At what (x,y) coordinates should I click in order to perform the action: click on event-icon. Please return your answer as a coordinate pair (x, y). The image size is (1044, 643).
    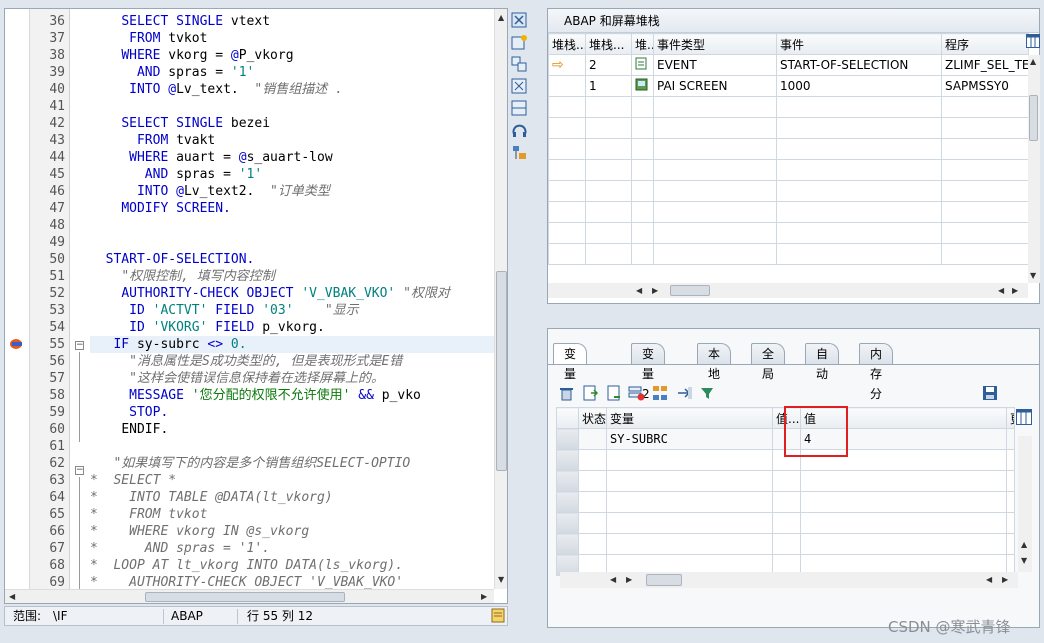
    Looking at the image, I should click on (642, 65).